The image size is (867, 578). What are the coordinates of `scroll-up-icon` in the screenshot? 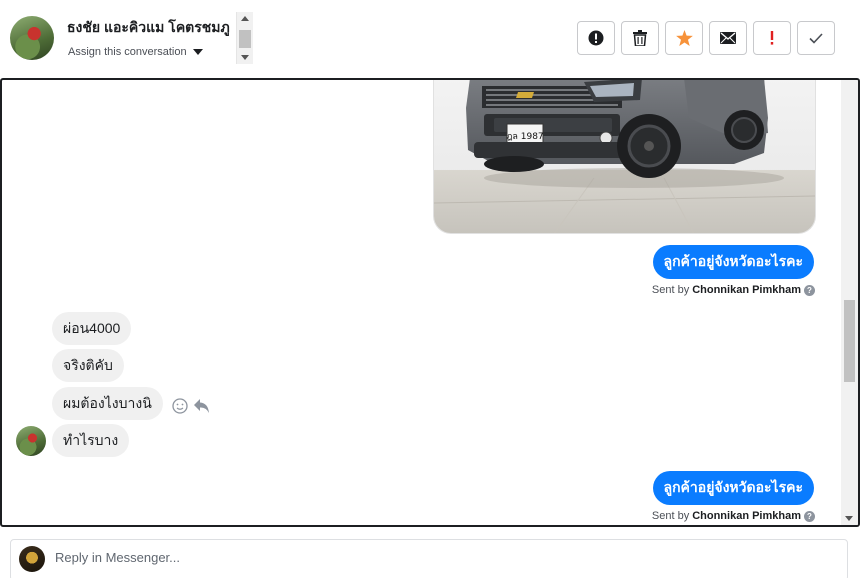 It's located at (245, 18).